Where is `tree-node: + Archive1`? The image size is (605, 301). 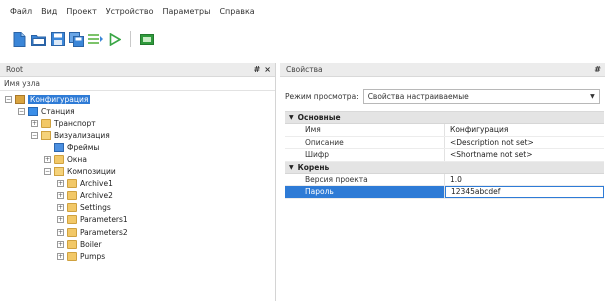 tree-node: + Archive1 is located at coordinates (137, 184).